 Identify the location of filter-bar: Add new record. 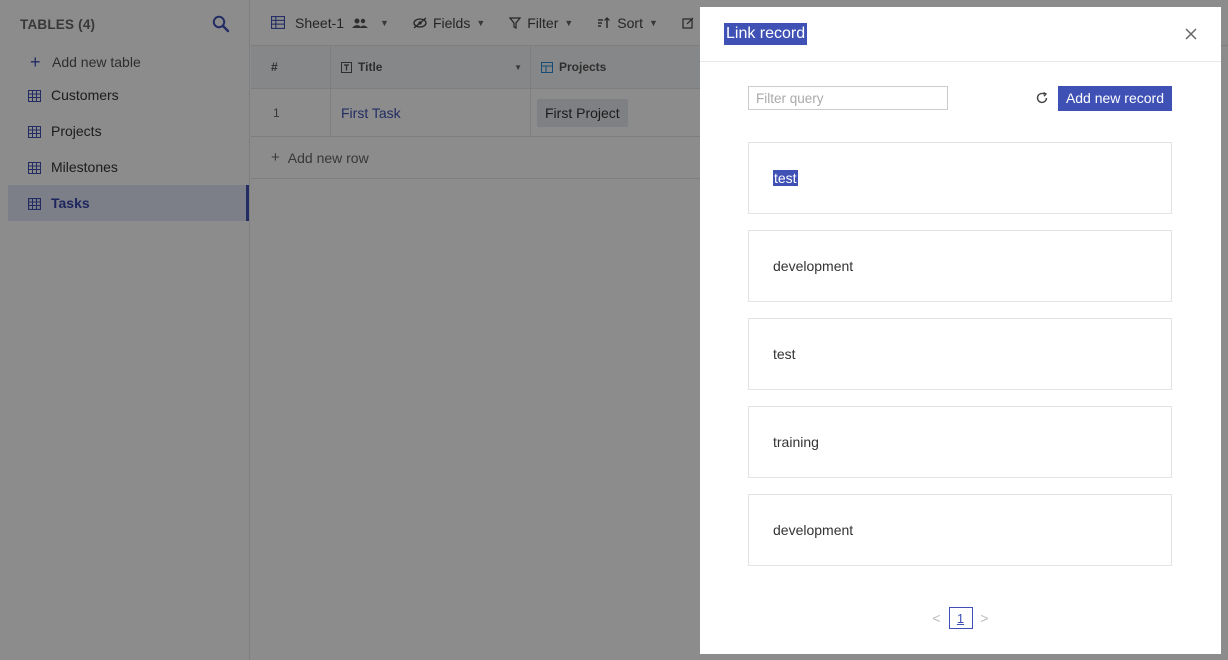
(960, 98).